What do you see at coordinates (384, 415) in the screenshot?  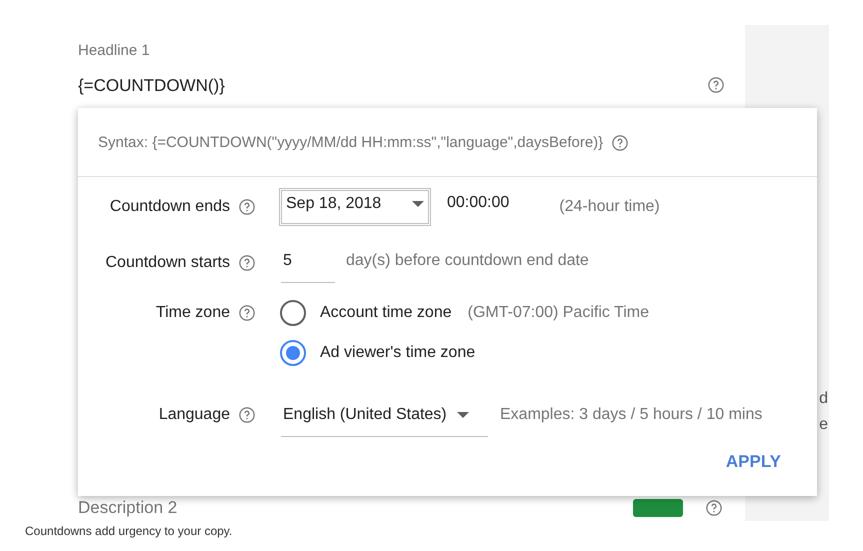 I see `language-dropdown: English (United States)` at bounding box center [384, 415].